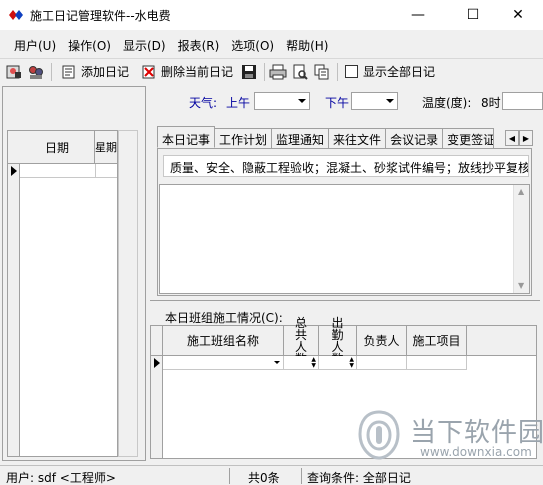 The height and width of the screenshot is (485, 543). I want to click on am-weather-select, so click(282, 101).